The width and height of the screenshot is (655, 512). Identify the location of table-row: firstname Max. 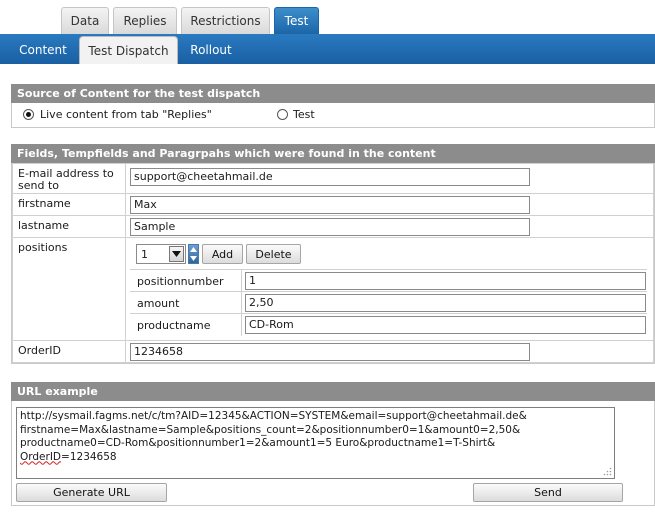
(333, 204).